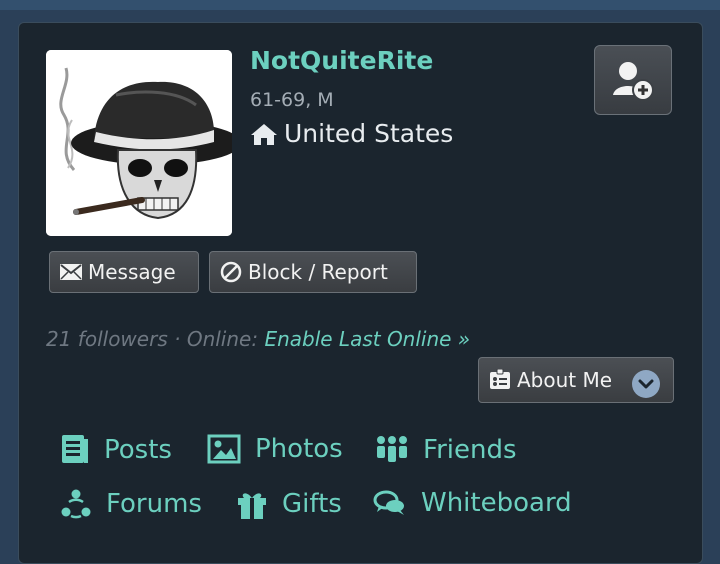 This screenshot has height=564, width=720. What do you see at coordinates (132, 272) in the screenshot?
I see `message-label: Message` at bounding box center [132, 272].